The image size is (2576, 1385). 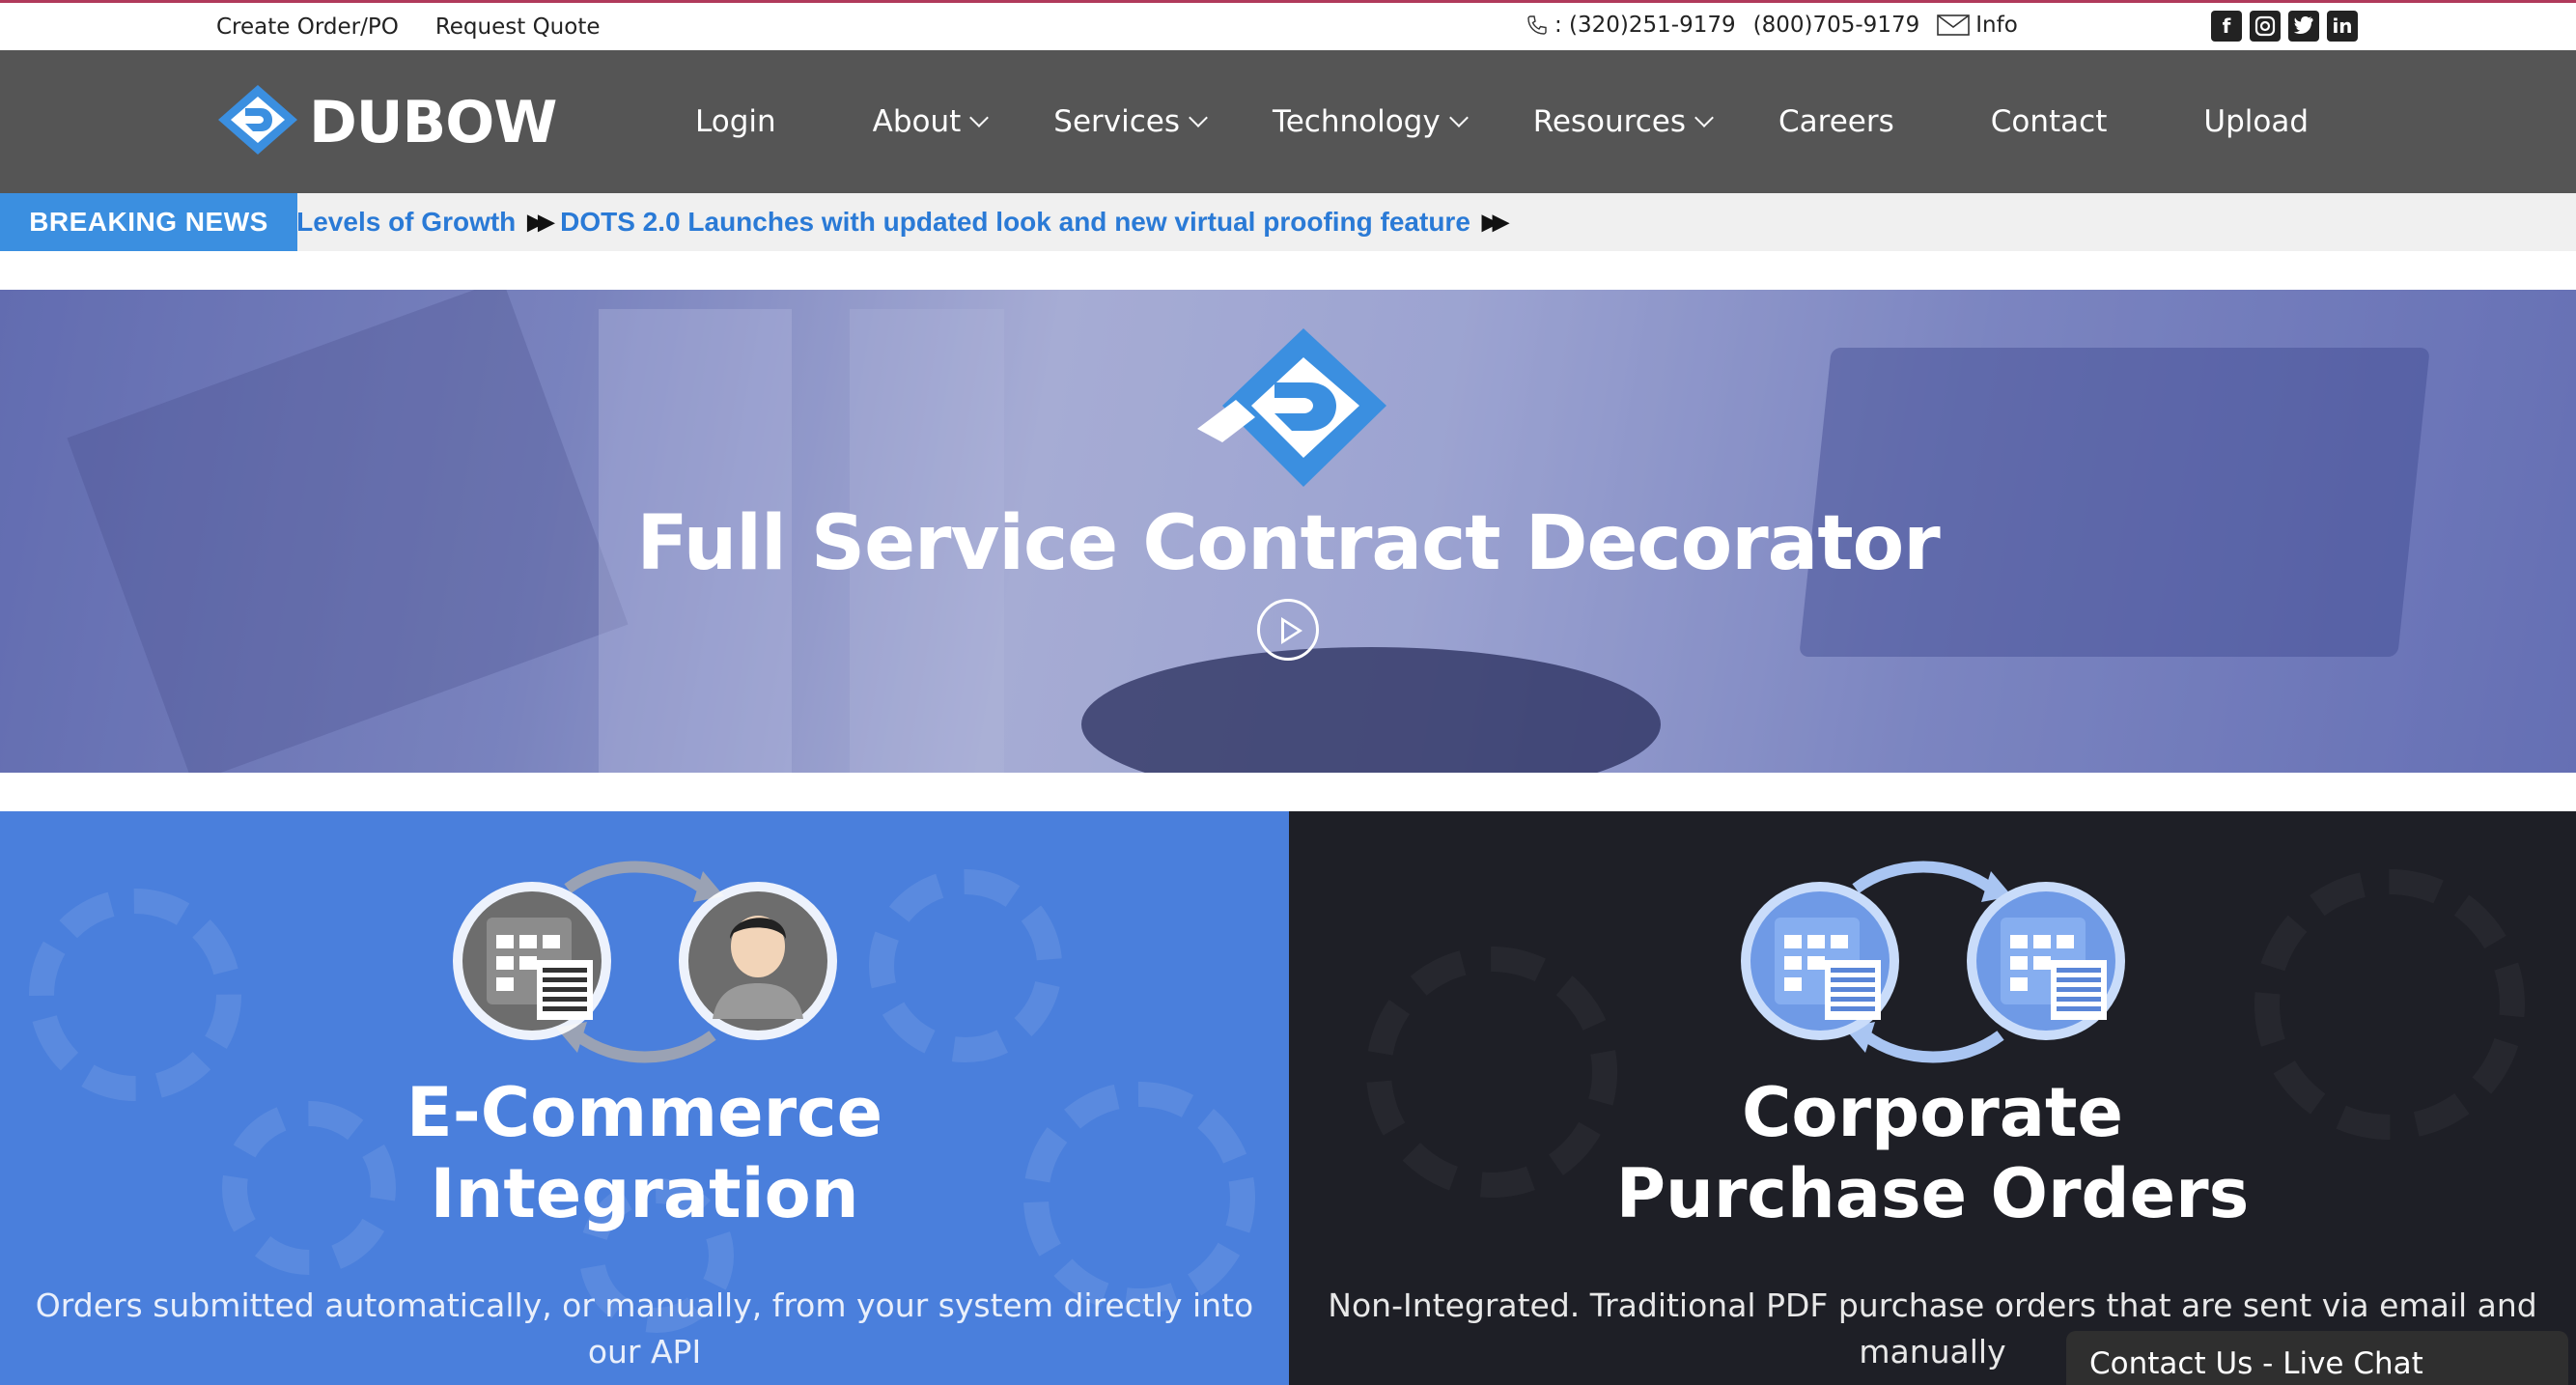 What do you see at coordinates (1933, 1193) in the screenshot?
I see `purchase-orders-title-line2: Purchase Orders` at bounding box center [1933, 1193].